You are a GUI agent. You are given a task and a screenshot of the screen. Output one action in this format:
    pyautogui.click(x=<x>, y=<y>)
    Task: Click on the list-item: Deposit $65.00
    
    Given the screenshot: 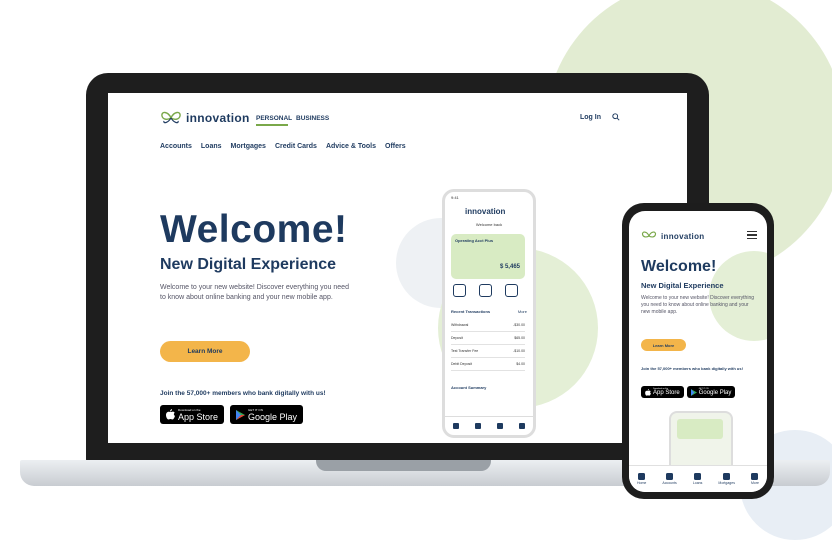 What is the action you would take?
    pyautogui.click(x=488, y=338)
    